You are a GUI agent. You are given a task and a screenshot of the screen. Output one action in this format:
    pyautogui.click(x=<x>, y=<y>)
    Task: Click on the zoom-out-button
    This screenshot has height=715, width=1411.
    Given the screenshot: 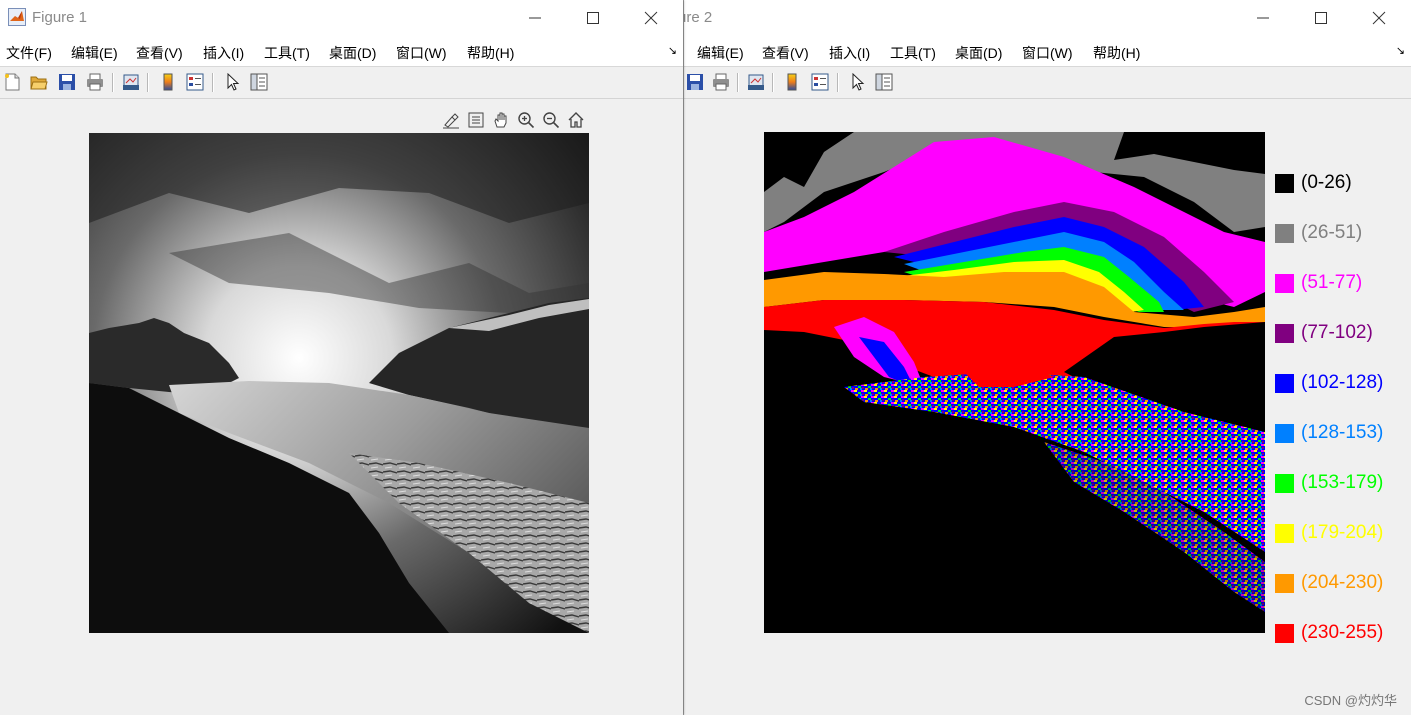 What is the action you would take?
    pyautogui.click(x=551, y=120)
    